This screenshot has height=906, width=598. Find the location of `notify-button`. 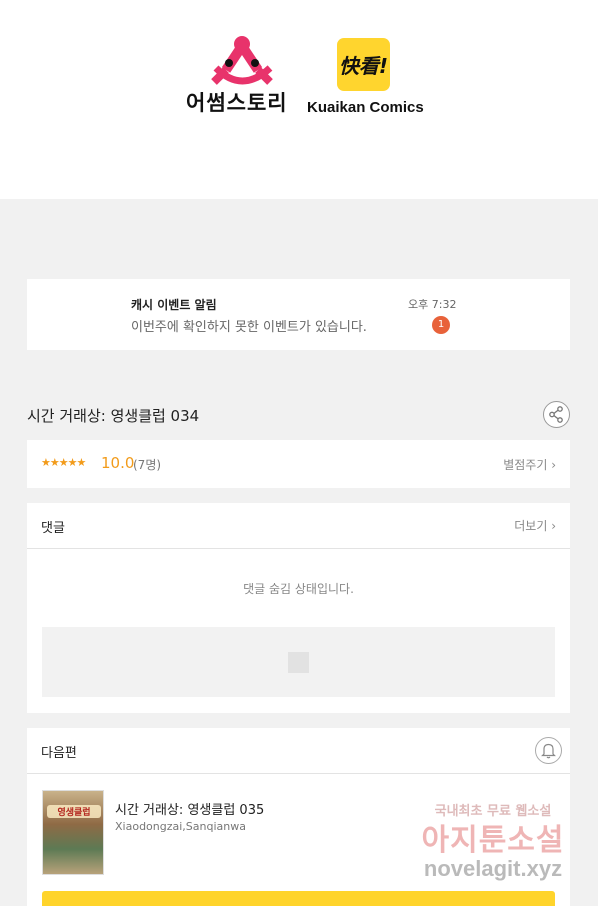

notify-button is located at coordinates (548, 750).